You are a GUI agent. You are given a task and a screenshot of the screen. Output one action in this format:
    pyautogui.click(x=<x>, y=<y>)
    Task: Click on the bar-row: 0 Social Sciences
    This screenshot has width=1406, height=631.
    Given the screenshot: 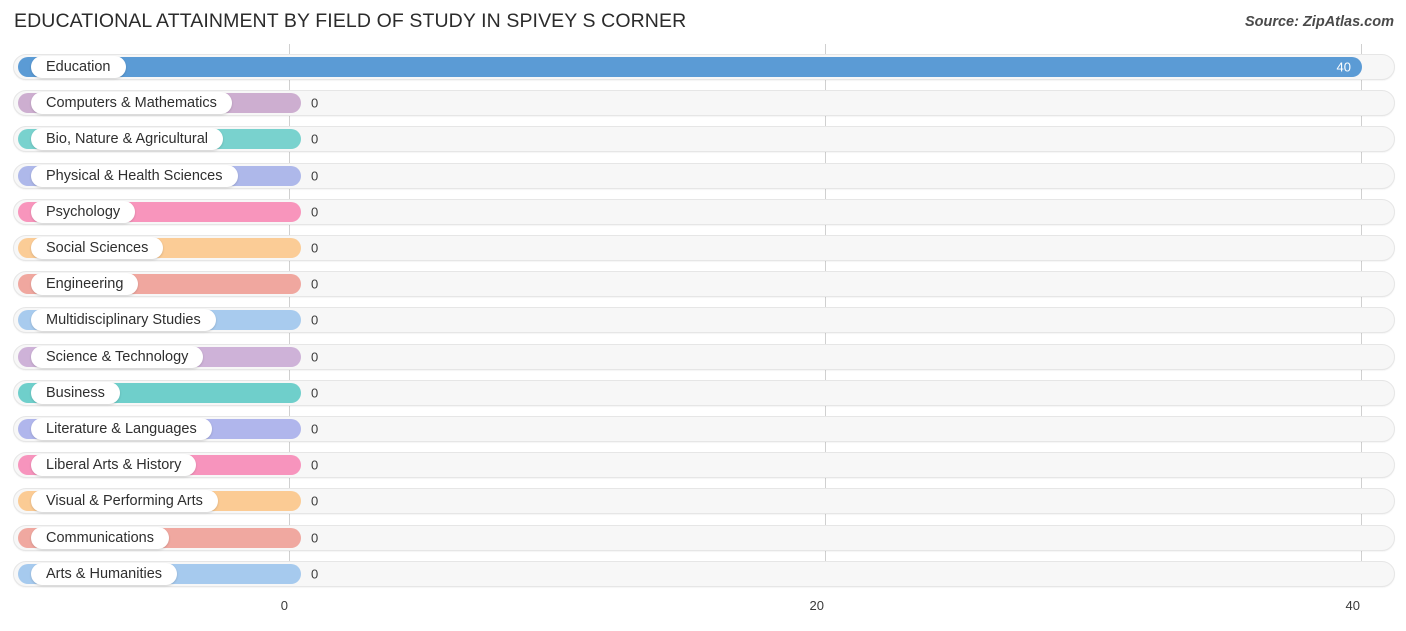 What is the action you would take?
    pyautogui.click(x=704, y=248)
    